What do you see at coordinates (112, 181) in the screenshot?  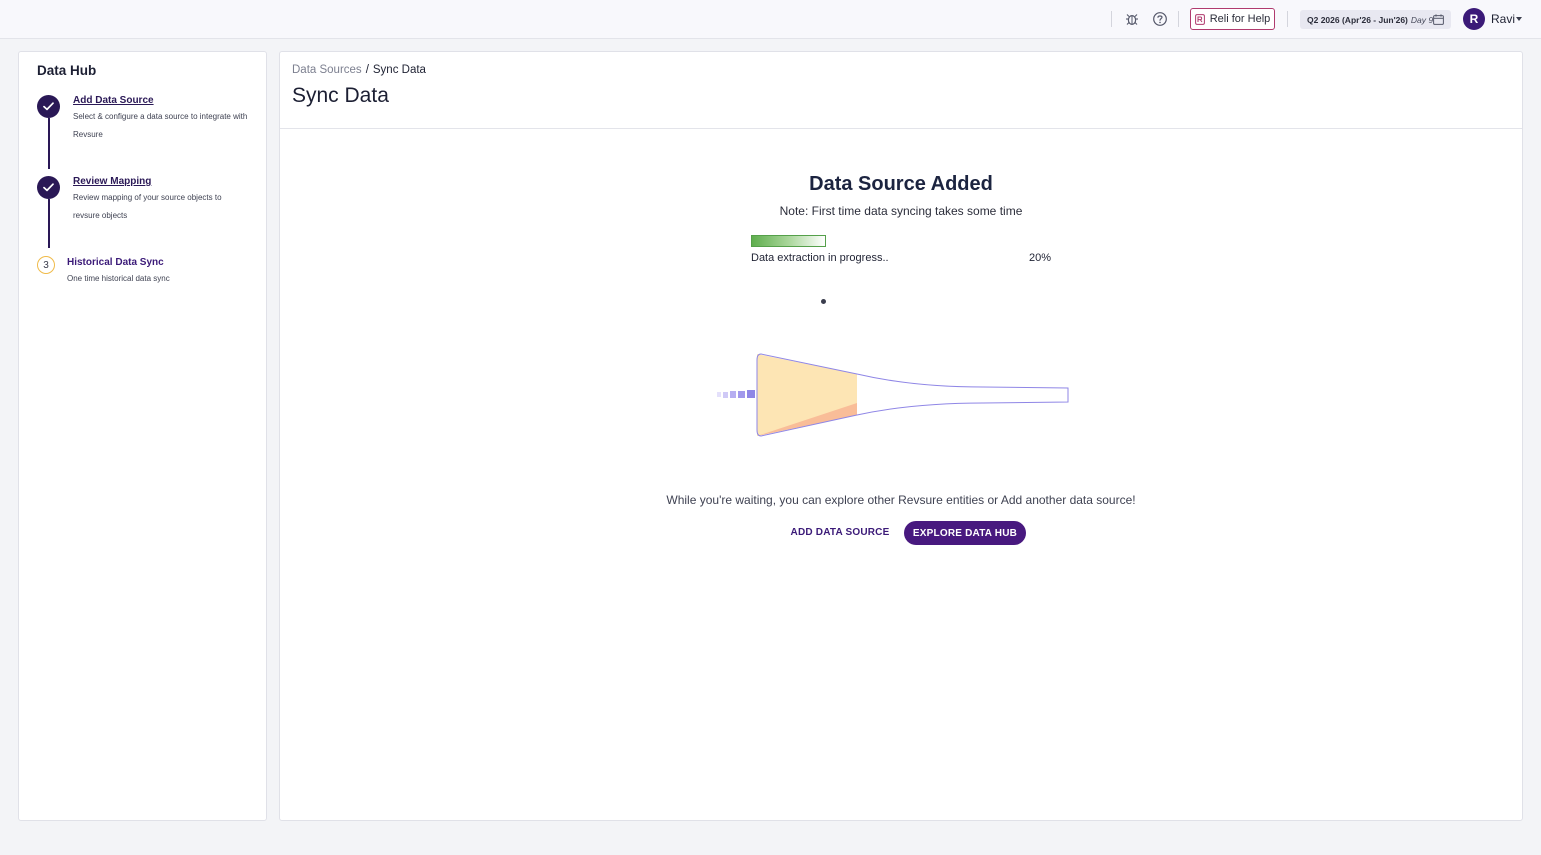 I see `step-review-mapping: Review Mapping` at bounding box center [112, 181].